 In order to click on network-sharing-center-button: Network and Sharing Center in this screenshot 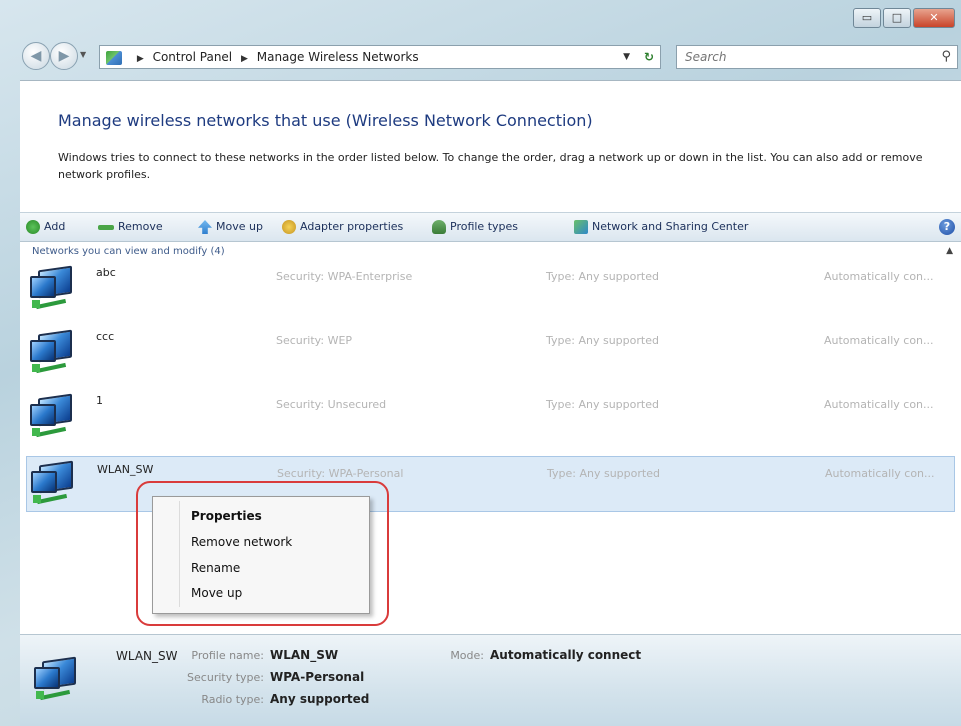, I will do `click(661, 227)`.